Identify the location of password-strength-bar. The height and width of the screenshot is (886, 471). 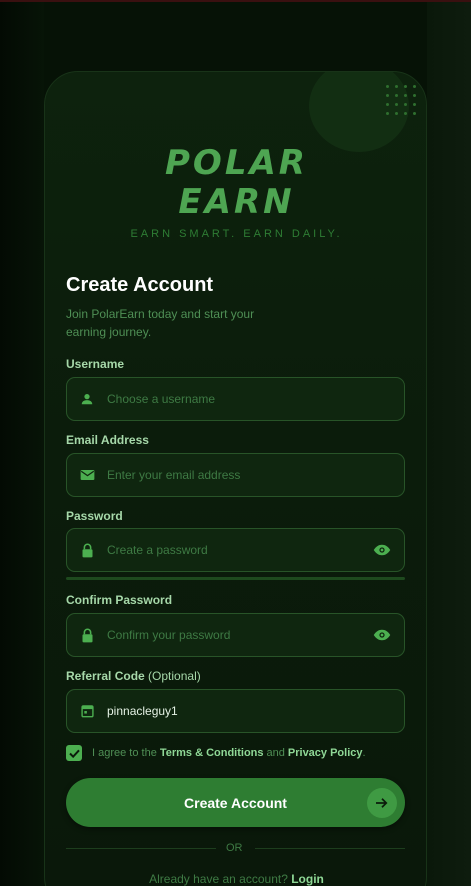
(235, 578).